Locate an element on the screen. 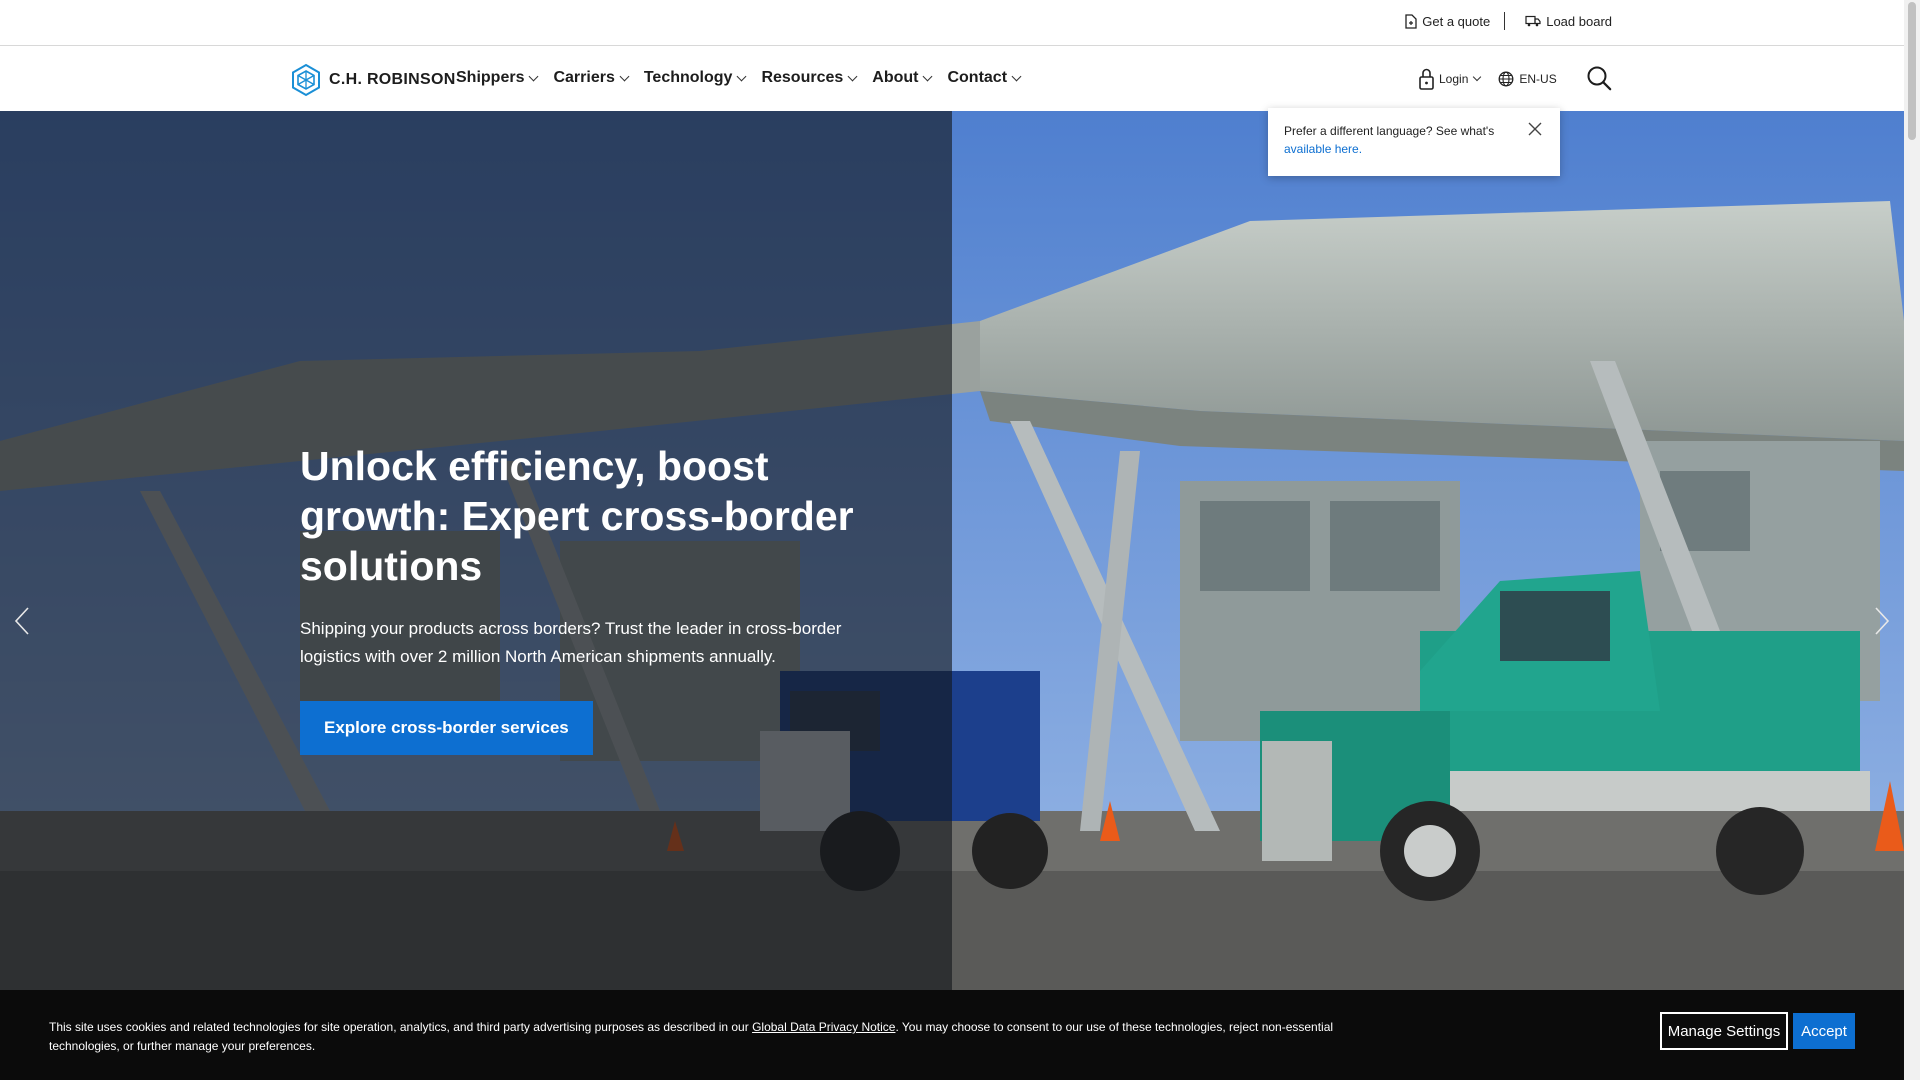 This screenshot has width=1920, height=1080. carousel-prev-button is located at coordinates (22, 623).